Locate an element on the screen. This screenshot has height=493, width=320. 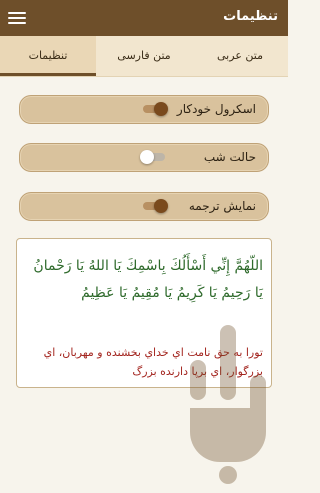
setting-label: حالت شب is located at coordinates (229, 157).